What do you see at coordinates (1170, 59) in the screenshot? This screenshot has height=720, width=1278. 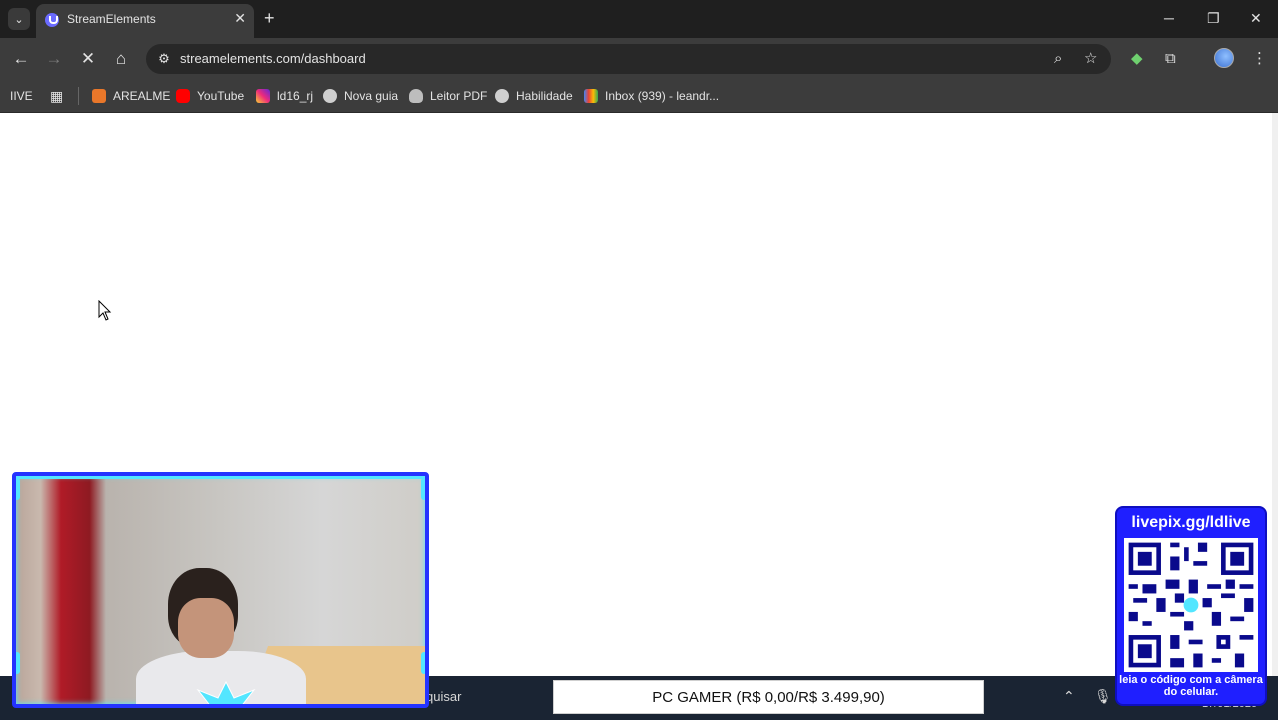 I see `extensions-puzzle-icon: ⧉` at bounding box center [1170, 59].